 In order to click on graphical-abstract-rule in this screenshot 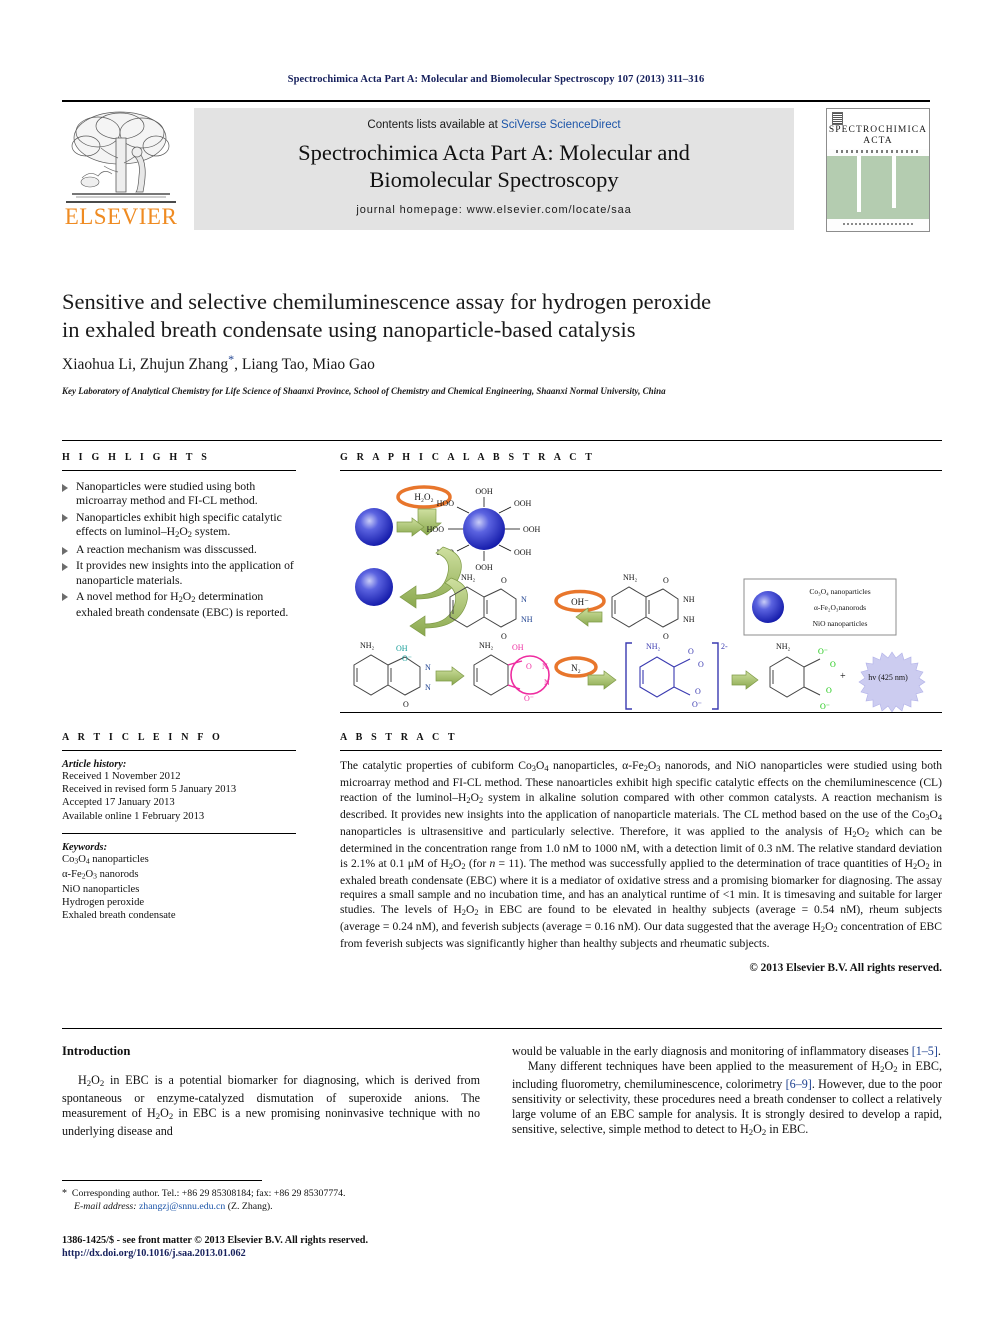, I will do `click(641, 470)`.